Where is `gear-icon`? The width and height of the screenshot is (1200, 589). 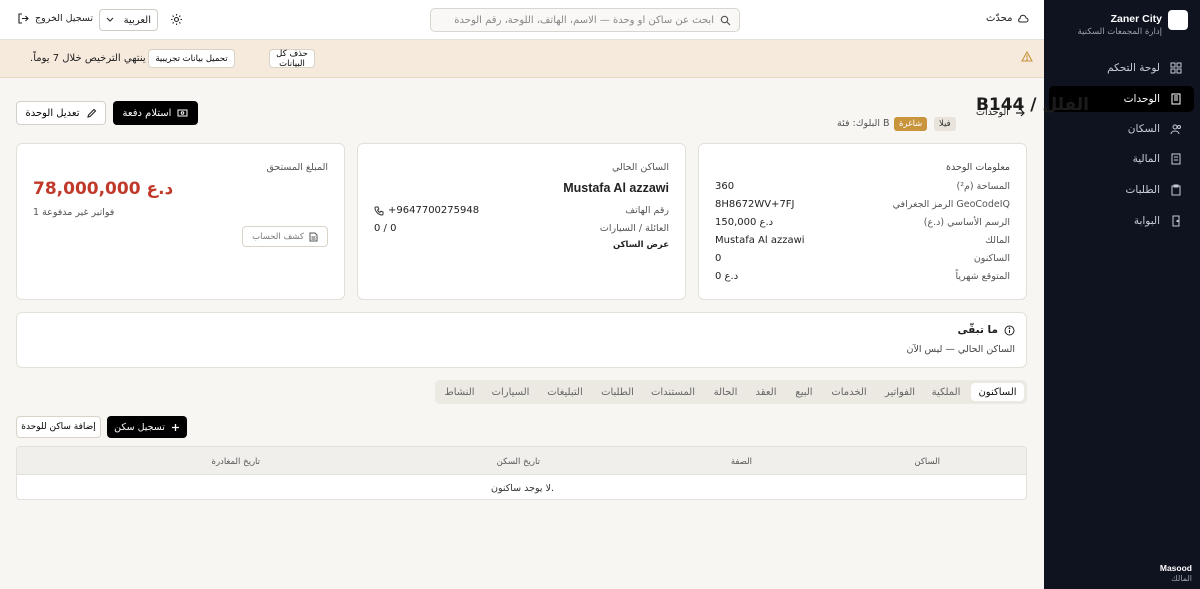 gear-icon is located at coordinates (176, 19).